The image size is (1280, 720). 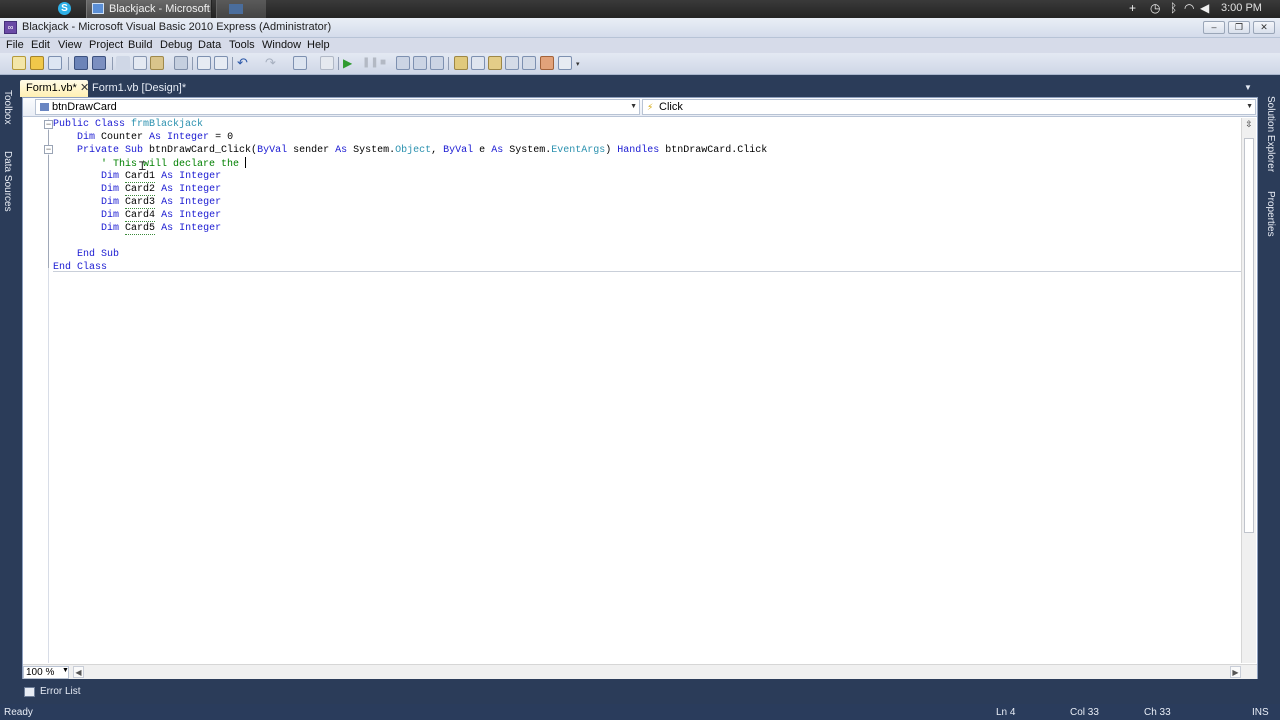 I want to click on step-over-icon, so click(x=420, y=63).